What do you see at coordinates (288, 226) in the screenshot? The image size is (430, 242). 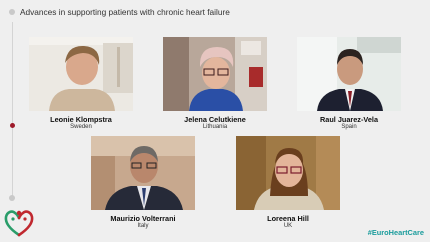 I see `participant-country: UK` at bounding box center [288, 226].